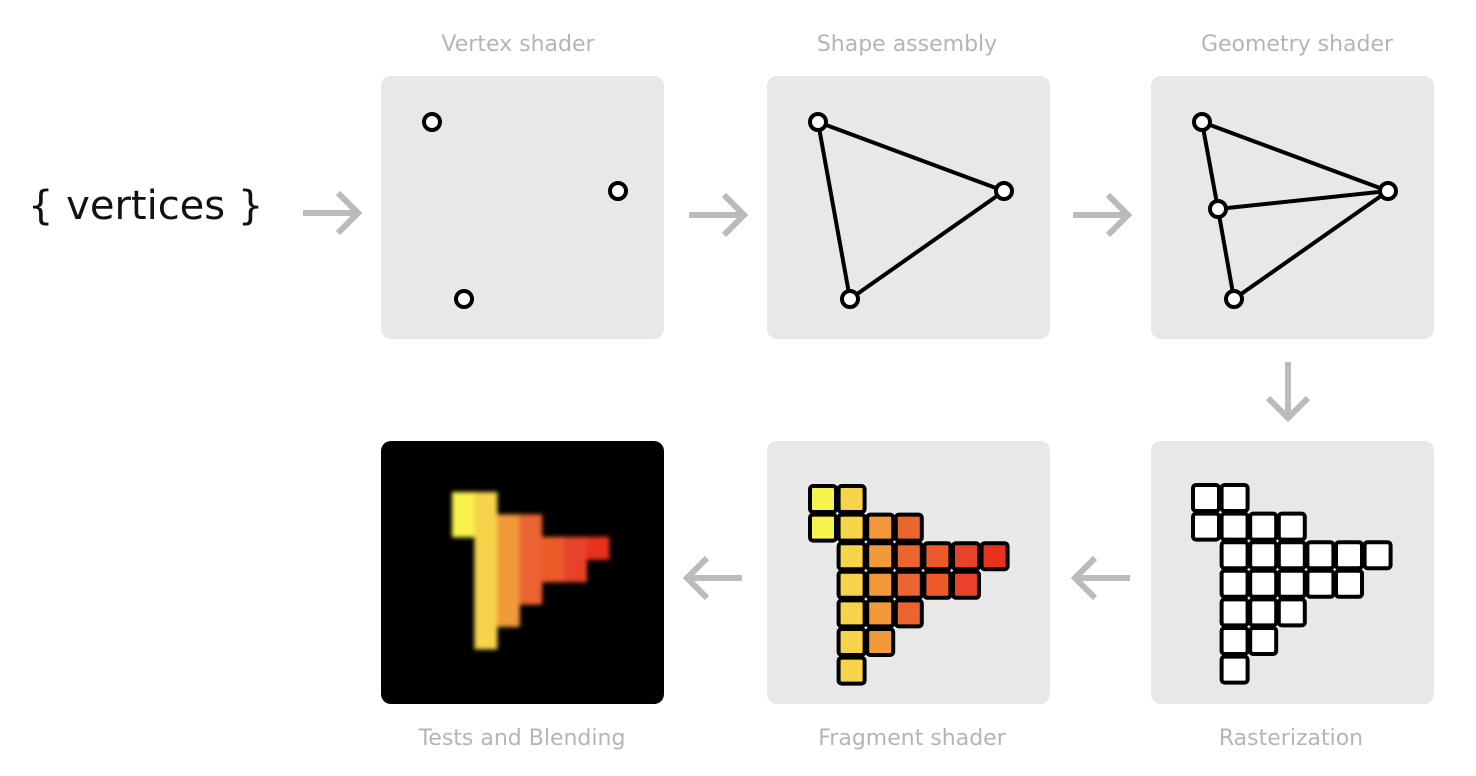  I want to click on raster-grid, so click(1292, 584).